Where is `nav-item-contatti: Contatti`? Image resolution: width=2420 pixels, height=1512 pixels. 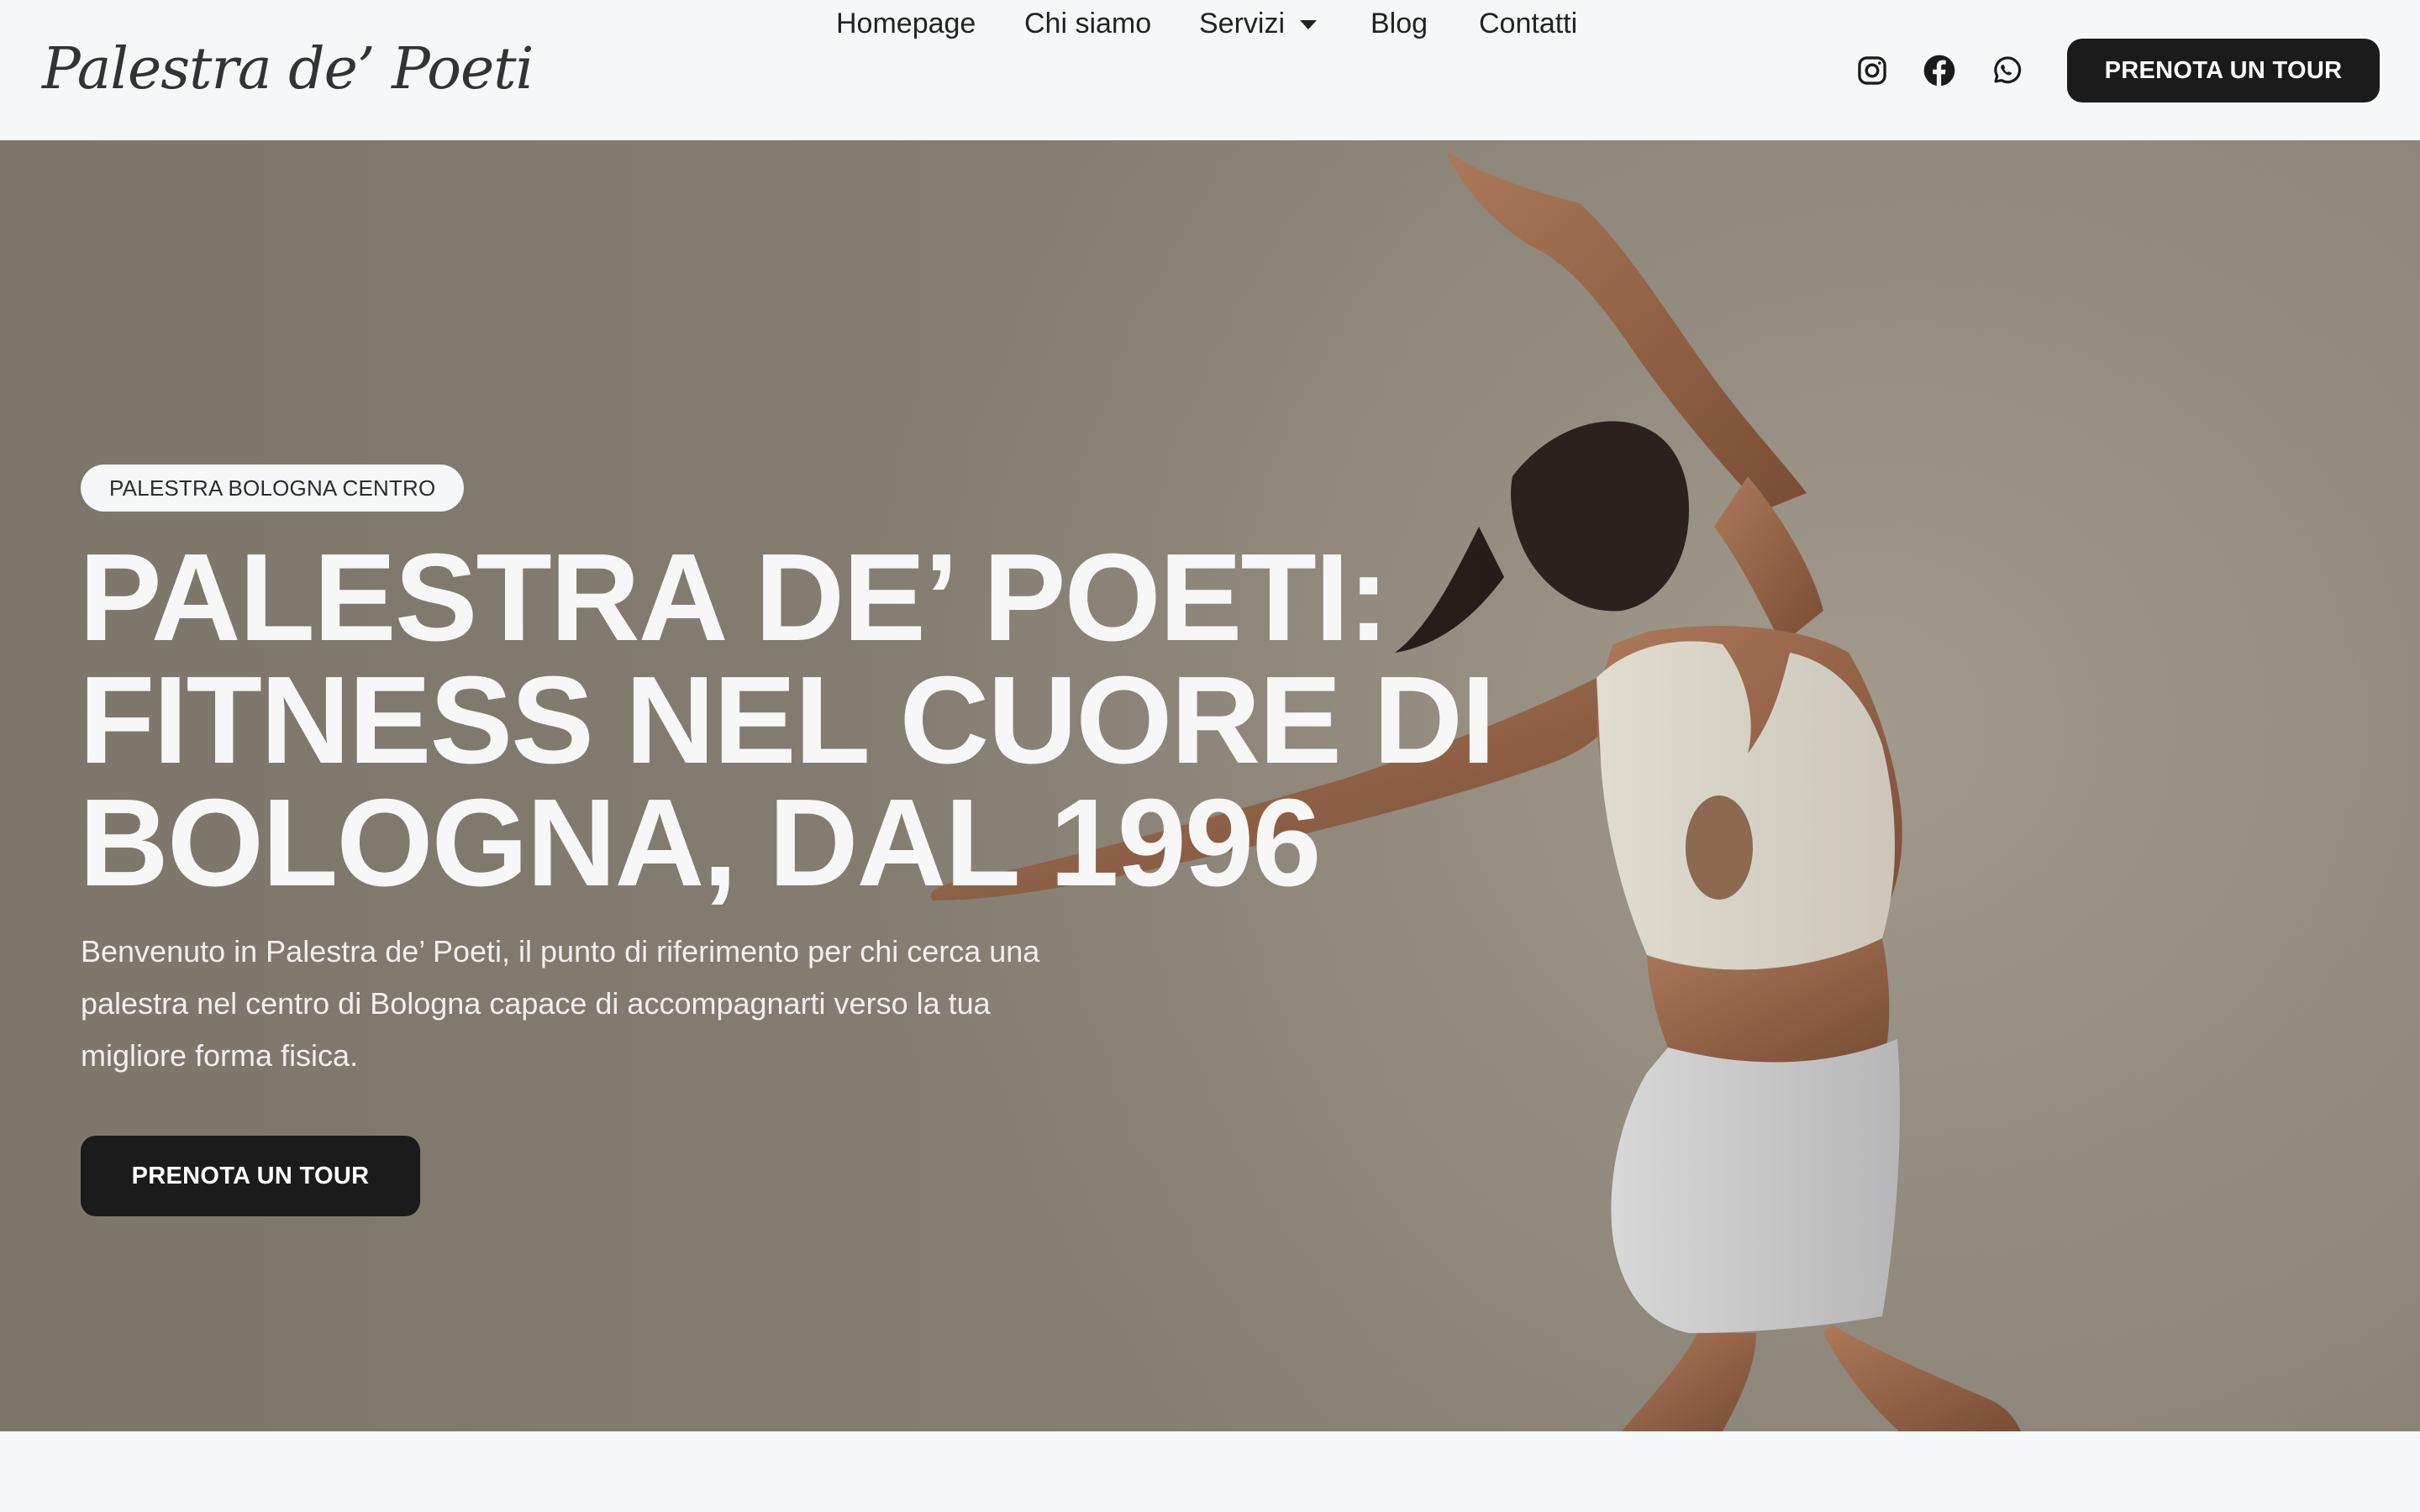 nav-item-contatti: Contatti is located at coordinates (1528, 23).